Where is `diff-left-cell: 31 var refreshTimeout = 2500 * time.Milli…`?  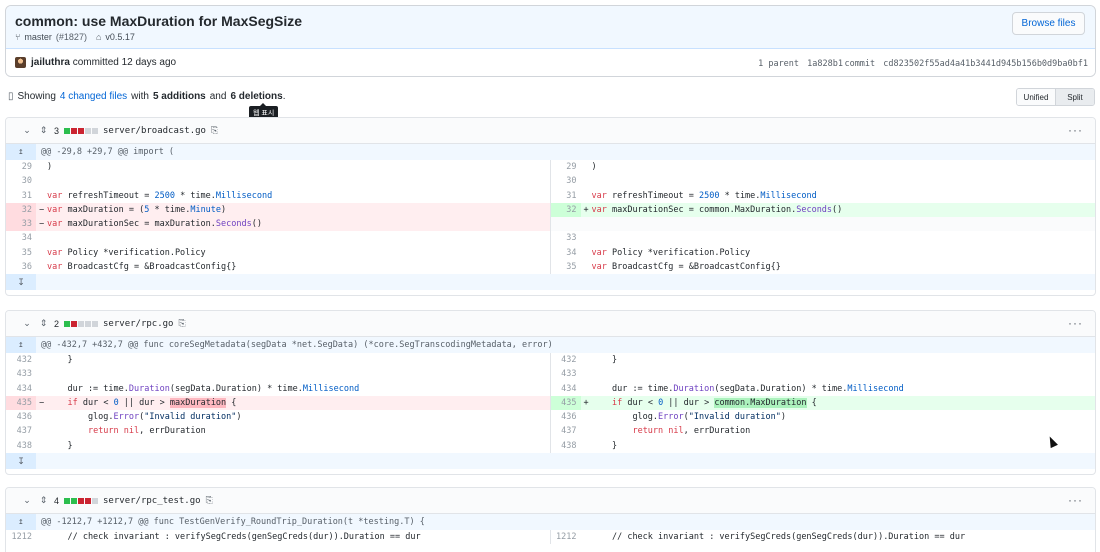
diff-left-cell: 31 var refreshTimeout = 2500 * time.Milli… is located at coordinates (278, 195).